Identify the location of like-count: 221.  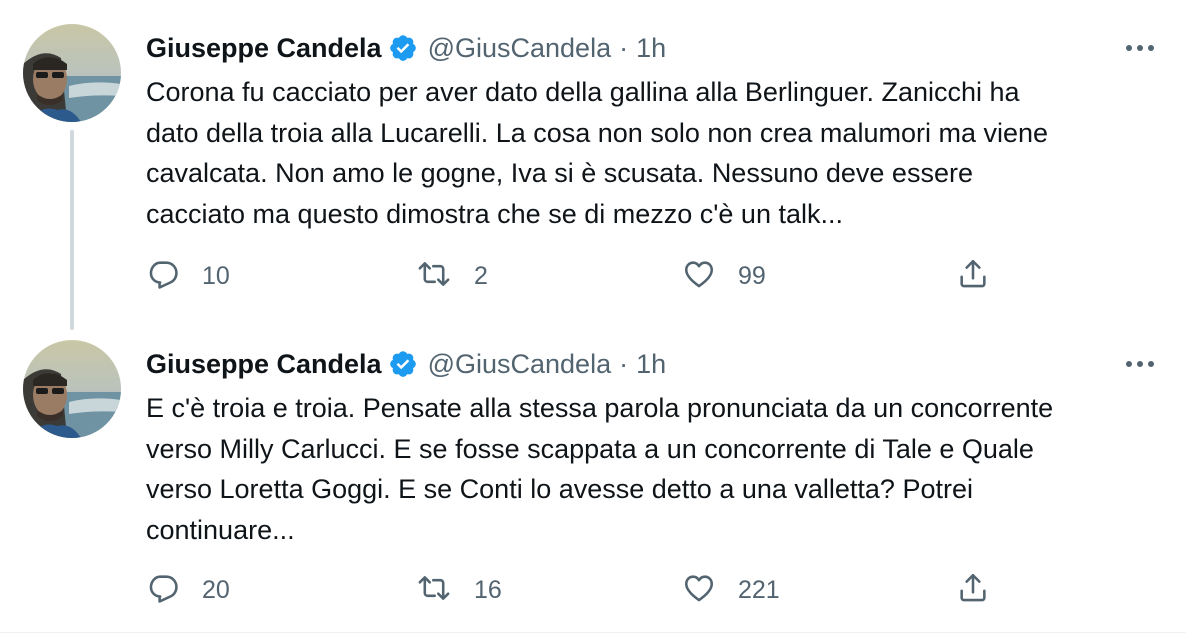
(759, 589).